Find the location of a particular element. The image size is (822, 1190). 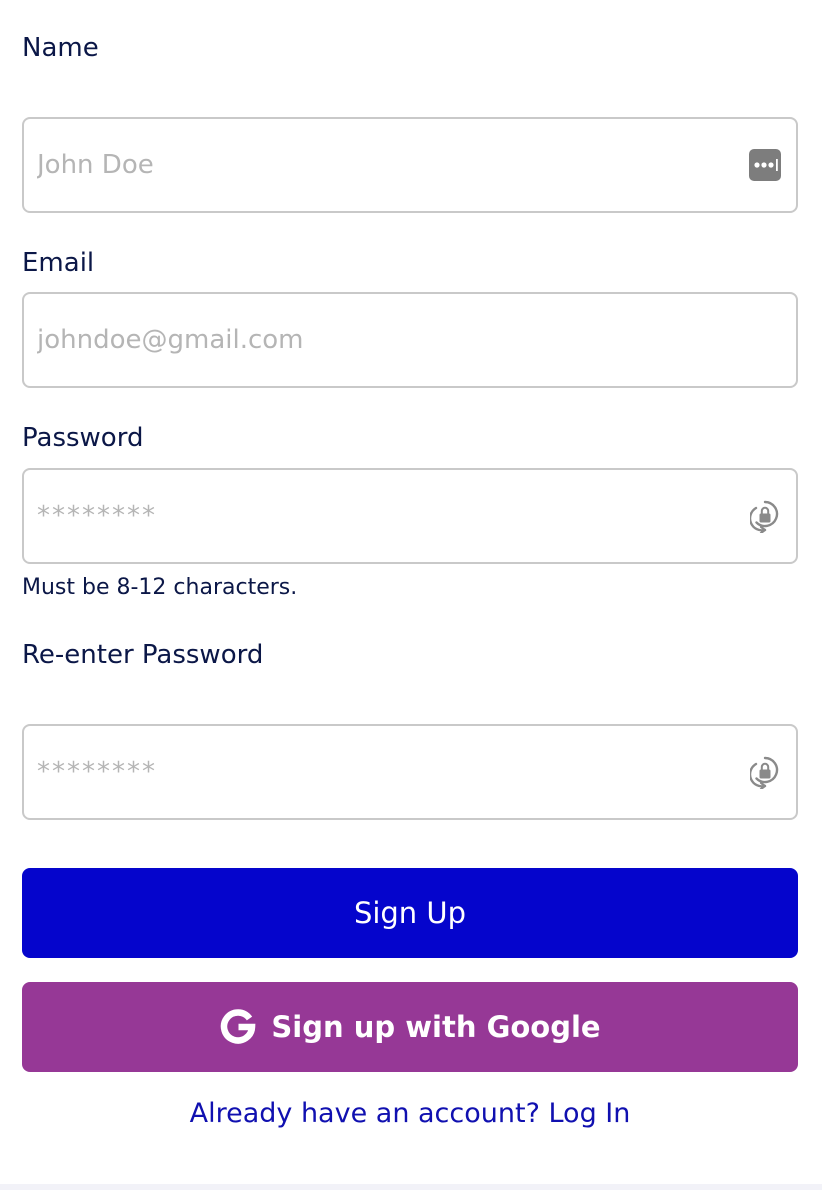

sign-up-button: Sign Up is located at coordinates (410, 913).